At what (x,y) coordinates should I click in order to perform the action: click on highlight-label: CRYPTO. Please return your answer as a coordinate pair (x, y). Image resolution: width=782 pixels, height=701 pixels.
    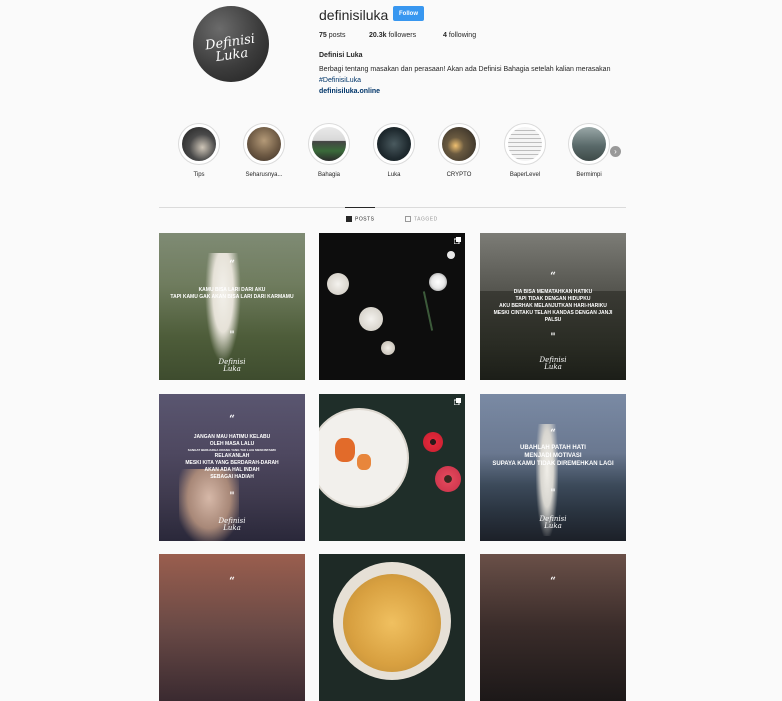
    Looking at the image, I should click on (459, 175).